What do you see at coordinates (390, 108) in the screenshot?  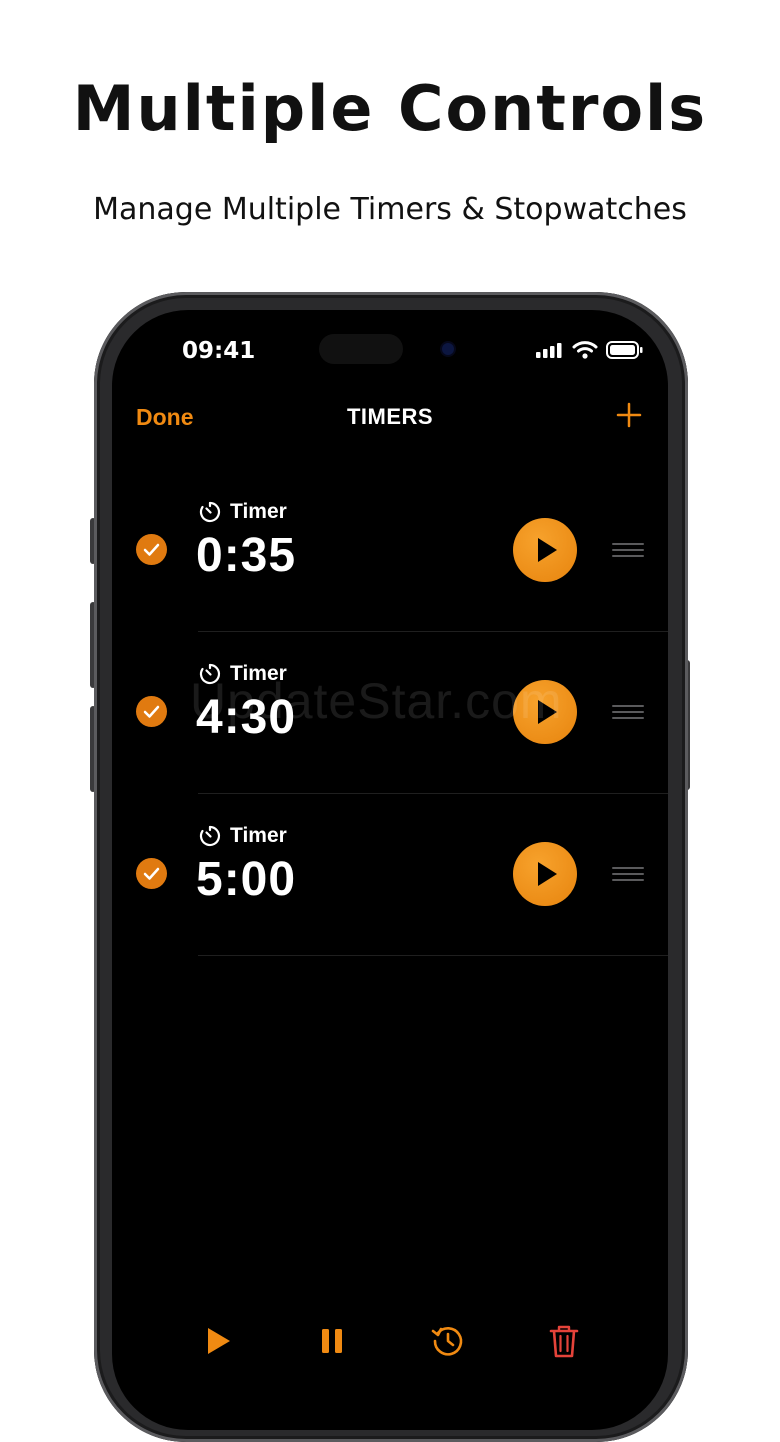 I see `promo-headline: Multiple Controls` at bounding box center [390, 108].